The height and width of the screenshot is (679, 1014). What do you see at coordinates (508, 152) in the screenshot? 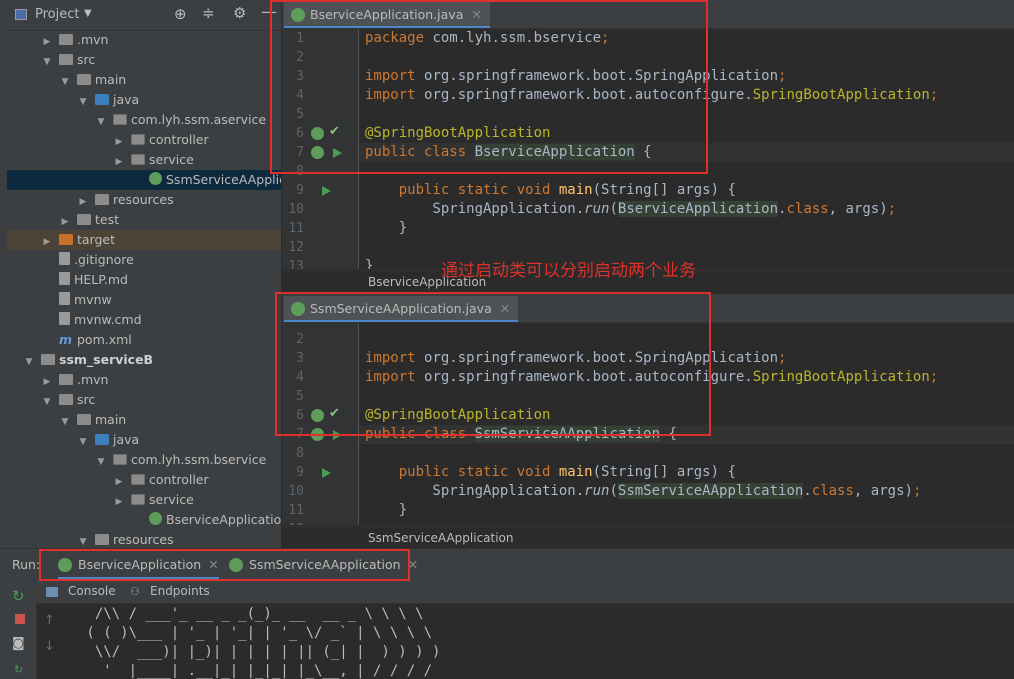
I see `code-line: public class BserviceApplication {` at bounding box center [508, 152].